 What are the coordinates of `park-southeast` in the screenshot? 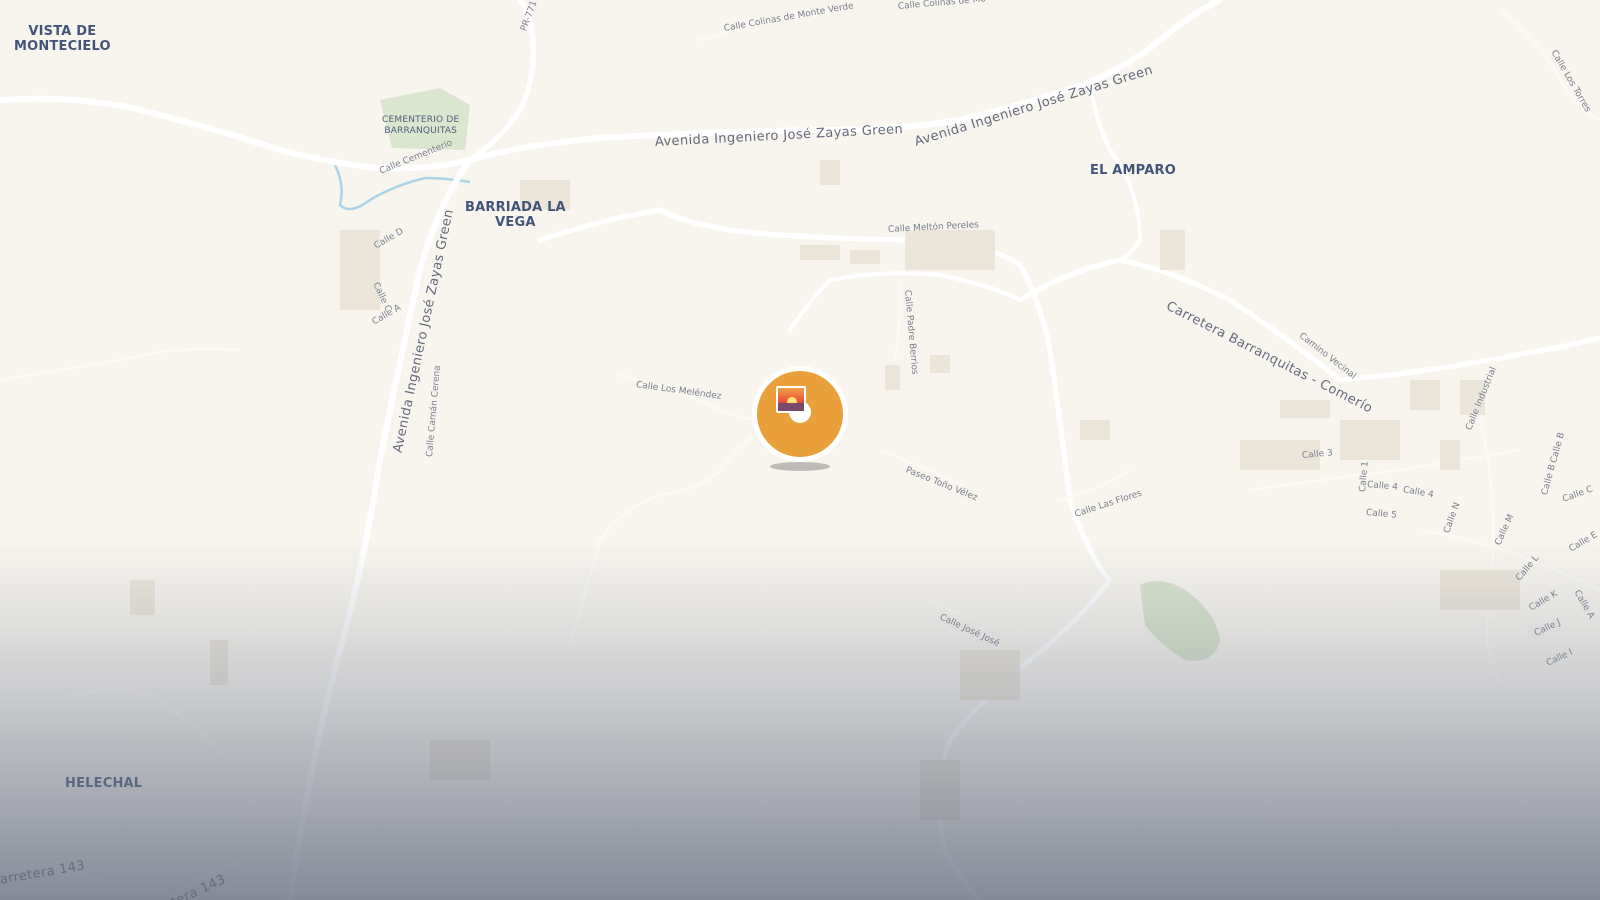 It's located at (1180, 621).